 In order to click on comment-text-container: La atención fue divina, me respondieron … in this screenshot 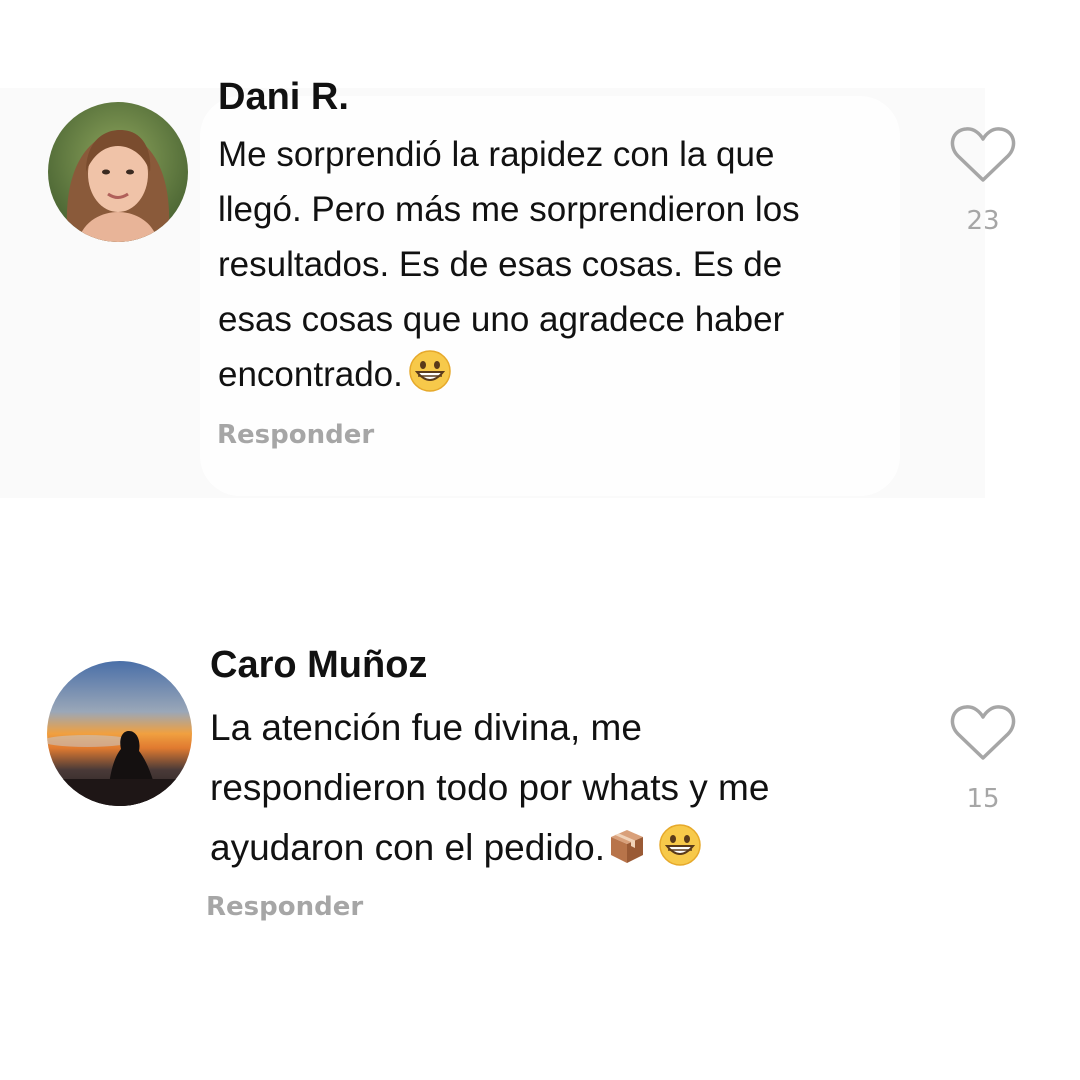, I will do `click(560, 788)`.